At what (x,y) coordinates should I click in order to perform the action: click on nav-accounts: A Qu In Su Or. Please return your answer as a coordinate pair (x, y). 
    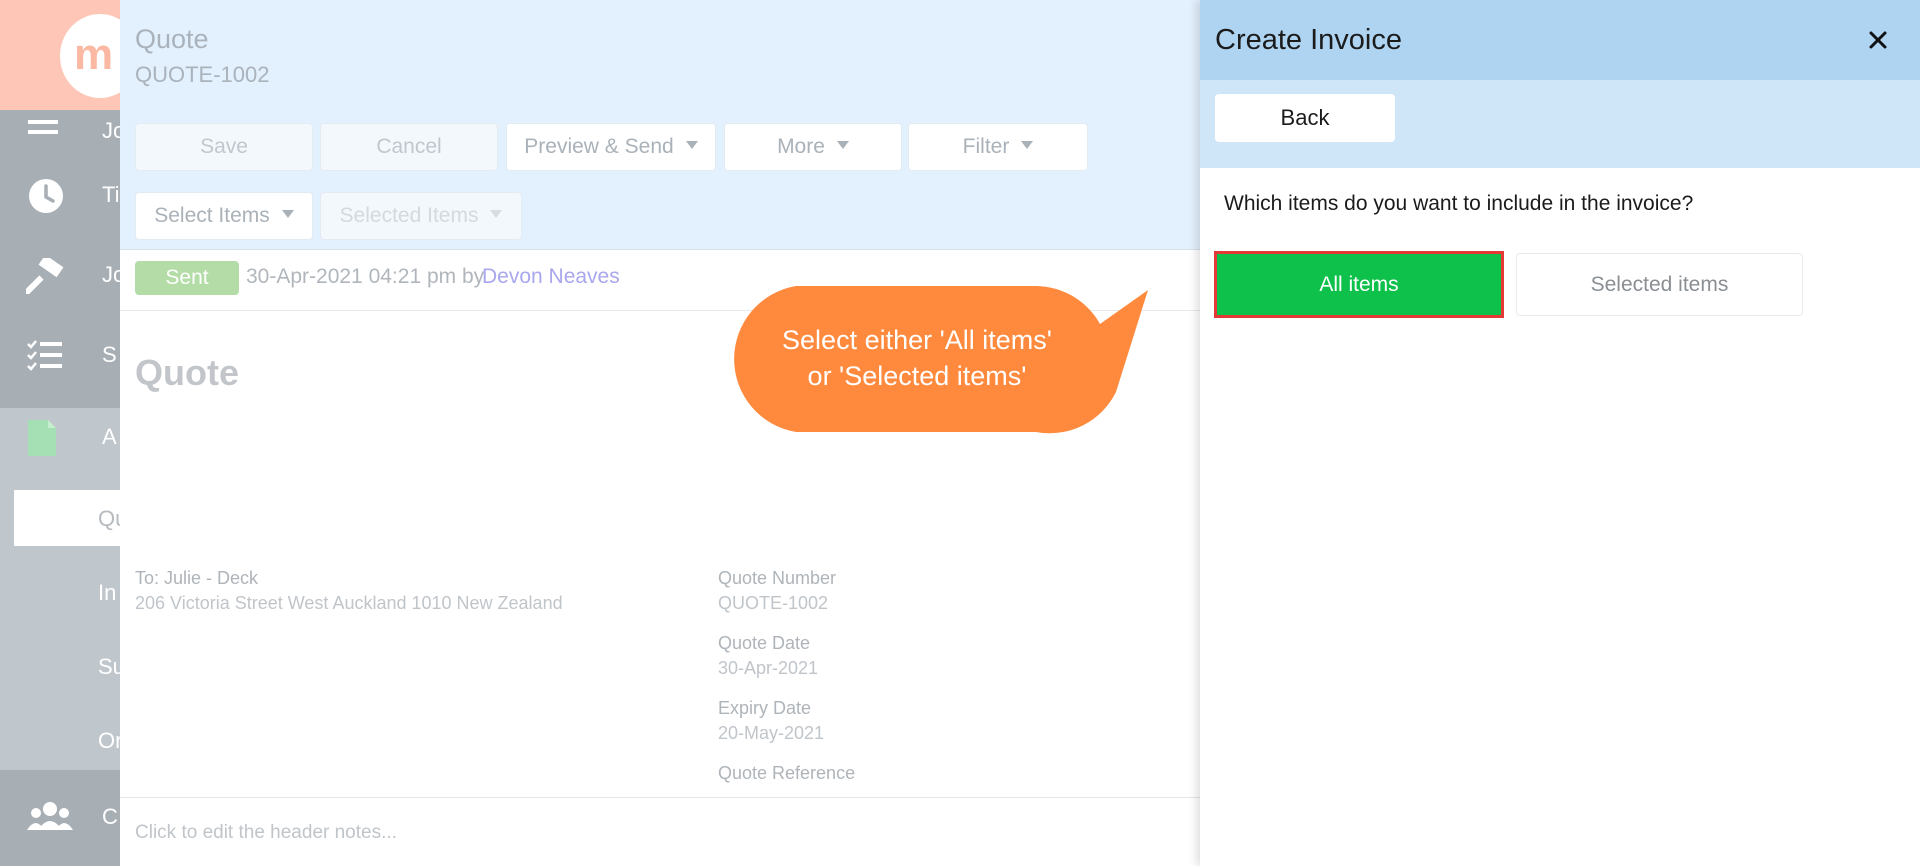
    Looking at the image, I should click on (60, 589).